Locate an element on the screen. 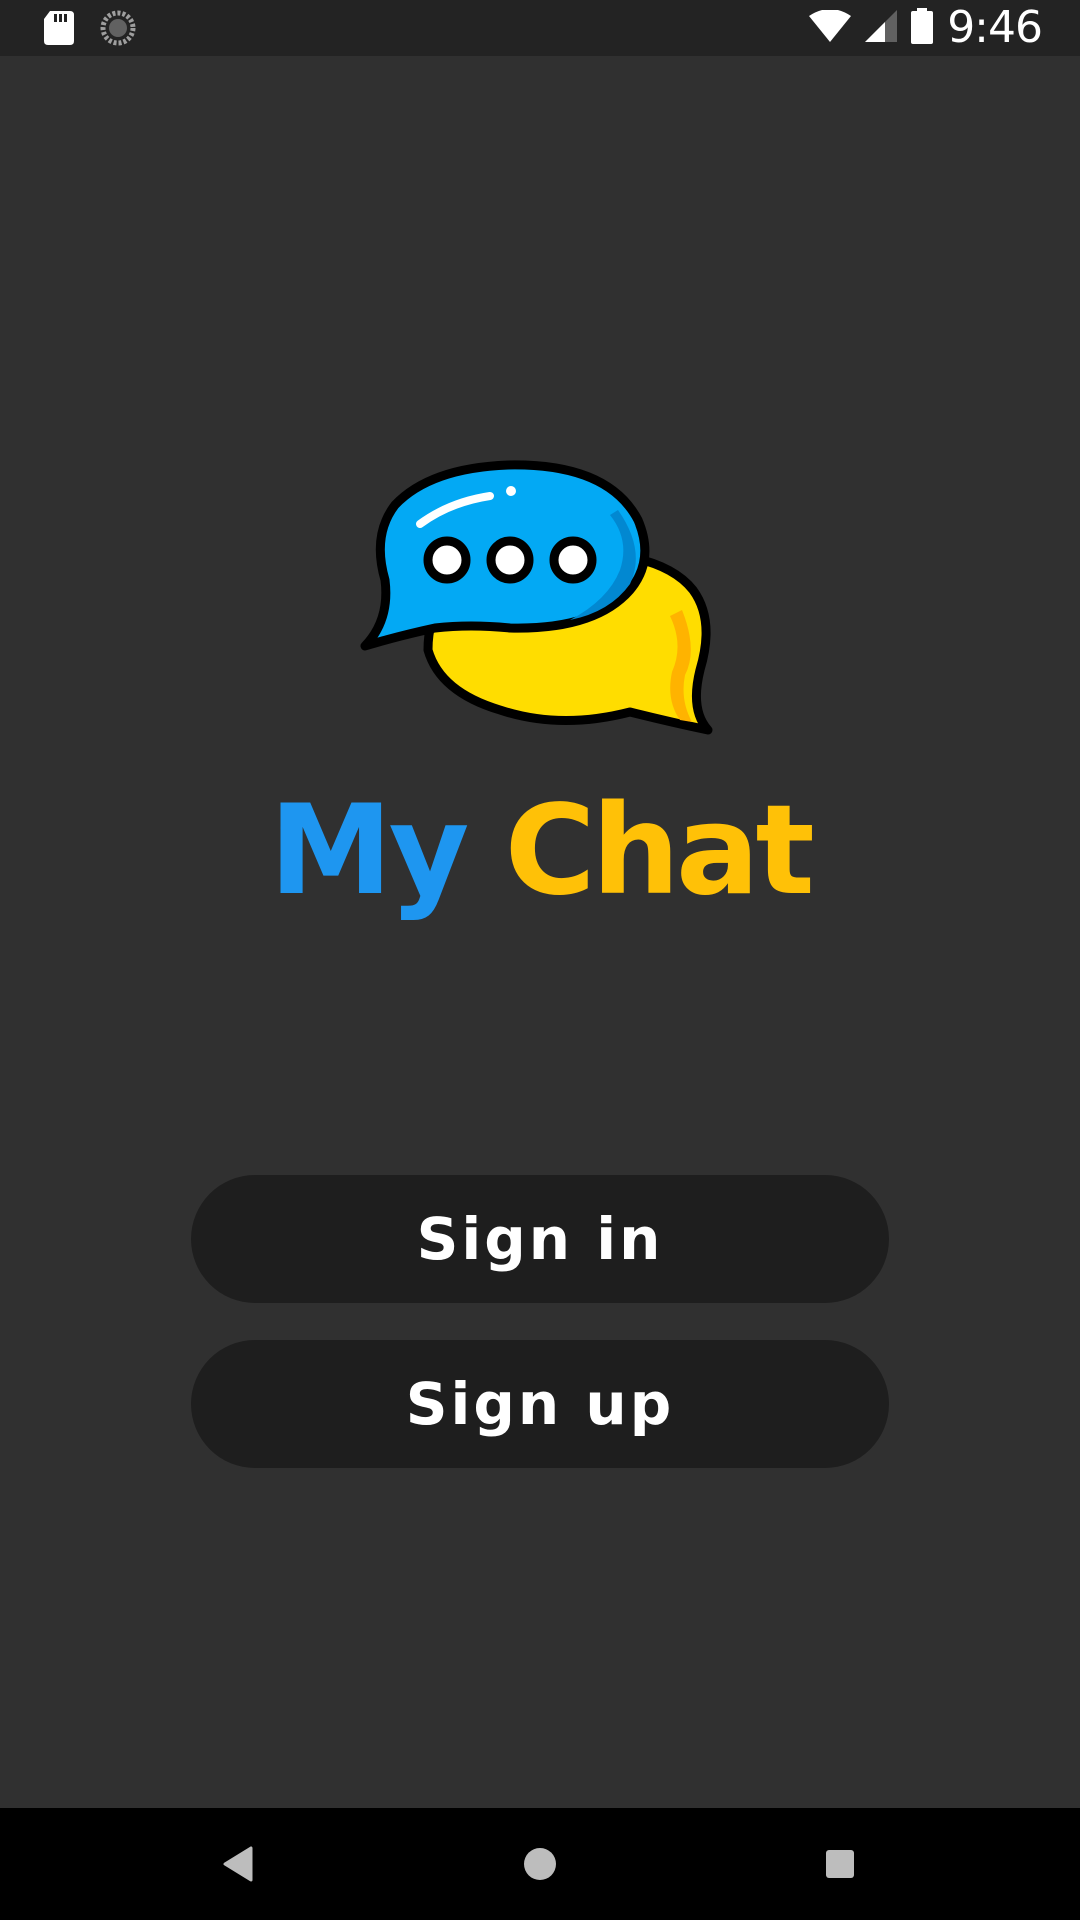 Image resolution: width=1080 pixels, height=1920 pixels. status-bar: 9:46 is located at coordinates (540, 28).